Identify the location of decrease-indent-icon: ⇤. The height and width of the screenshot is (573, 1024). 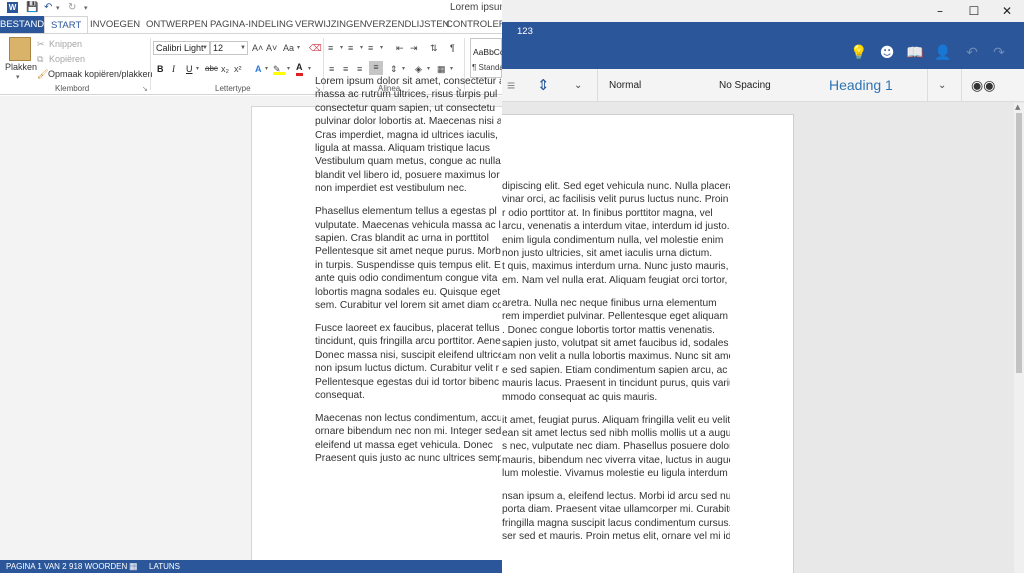
(400, 48).